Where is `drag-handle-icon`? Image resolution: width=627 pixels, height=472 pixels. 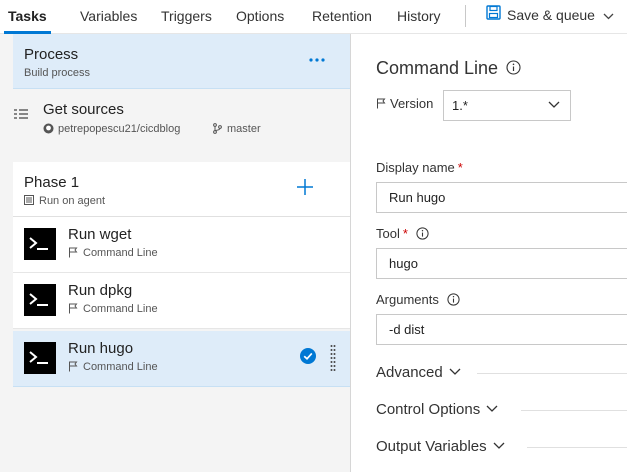
drag-handle-icon is located at coordinates (333, 361).